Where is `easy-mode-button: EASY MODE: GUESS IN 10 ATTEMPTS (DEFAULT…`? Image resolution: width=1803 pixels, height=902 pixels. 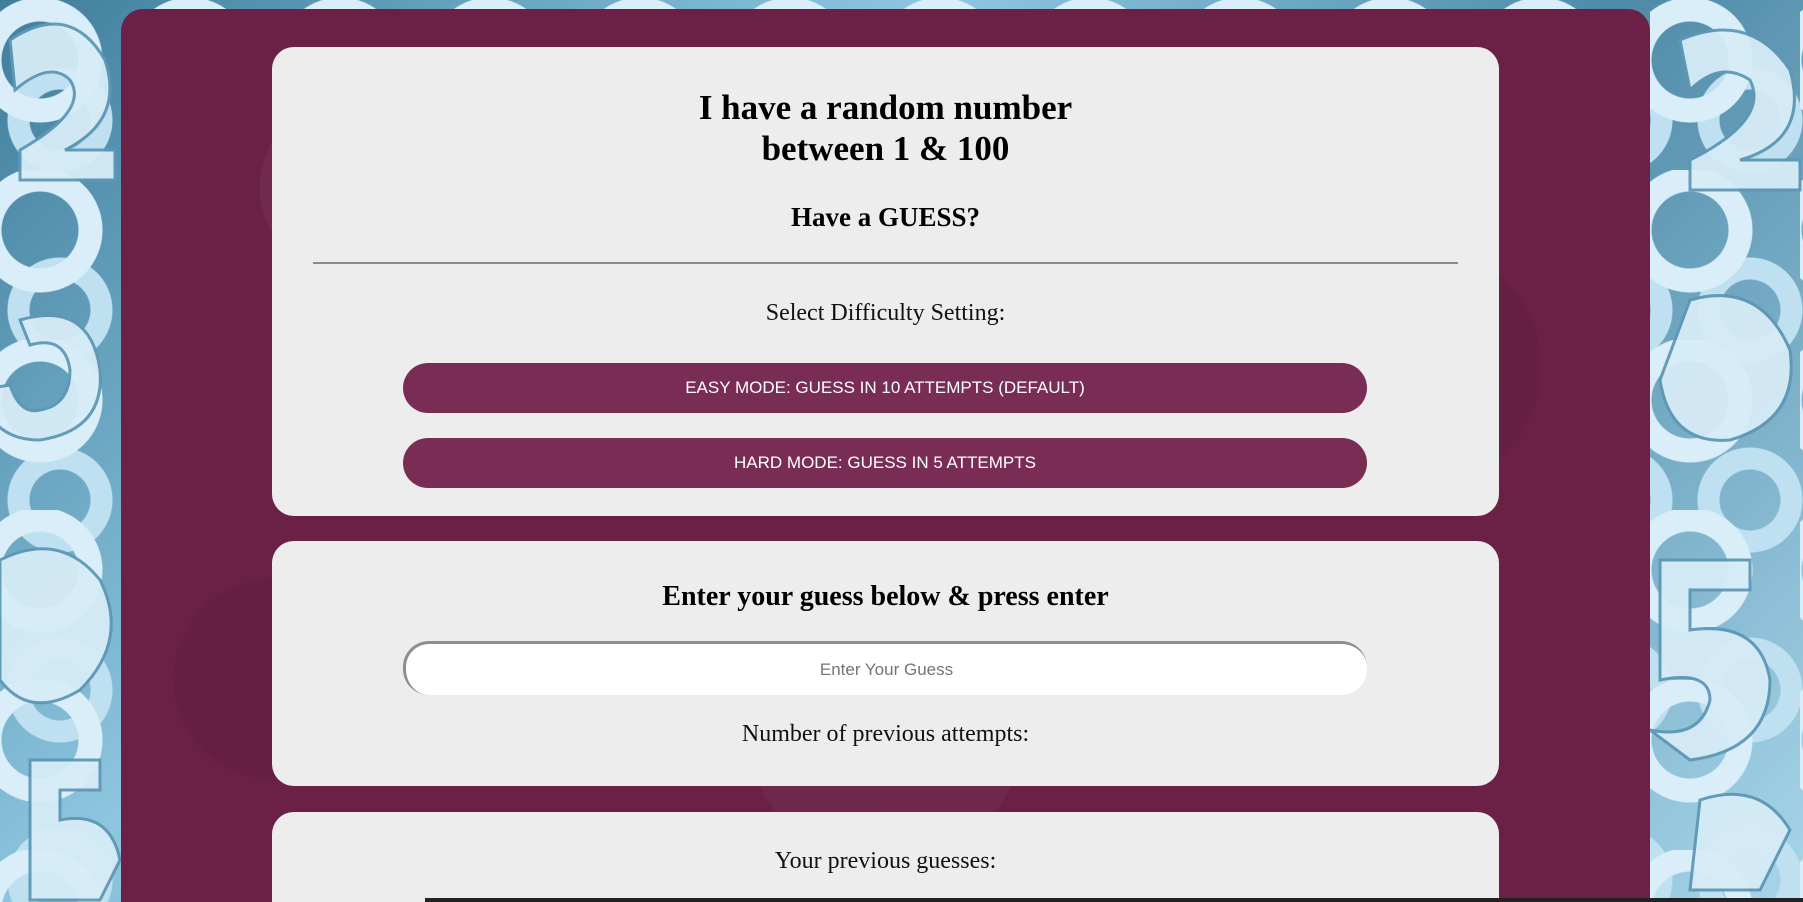
easy-mode-button: EASY MODE: GUESS IN 10 ATTEMPTS (DEFAULT… is located at coordinates (885, 388).